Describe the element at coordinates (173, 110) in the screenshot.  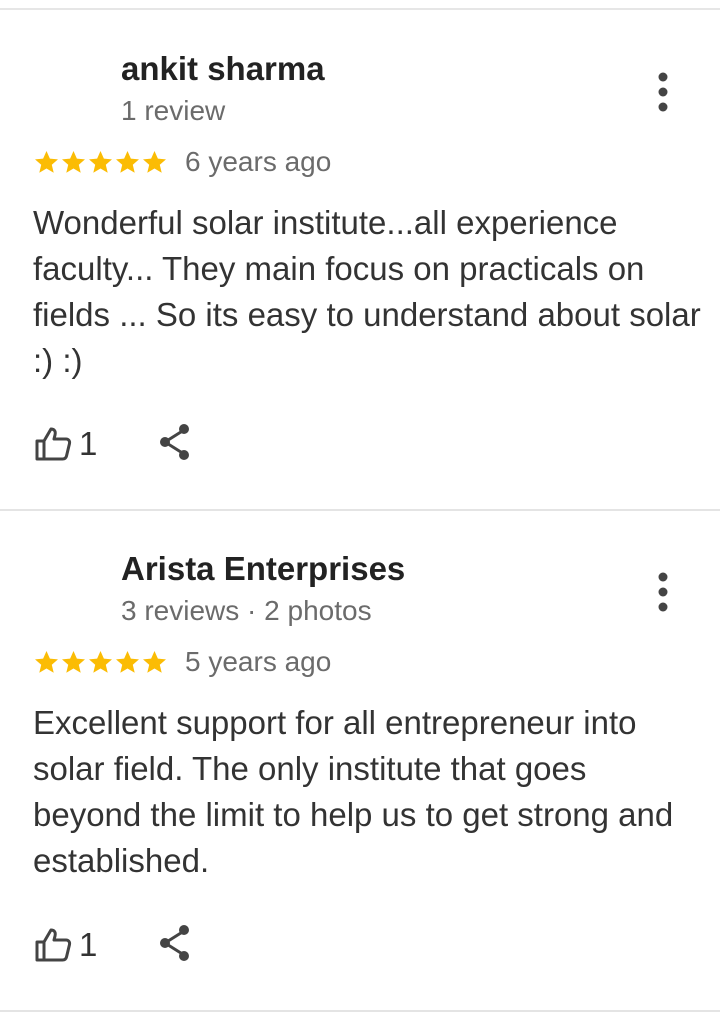
I see `reviewer-meta: 1 review` at that location.